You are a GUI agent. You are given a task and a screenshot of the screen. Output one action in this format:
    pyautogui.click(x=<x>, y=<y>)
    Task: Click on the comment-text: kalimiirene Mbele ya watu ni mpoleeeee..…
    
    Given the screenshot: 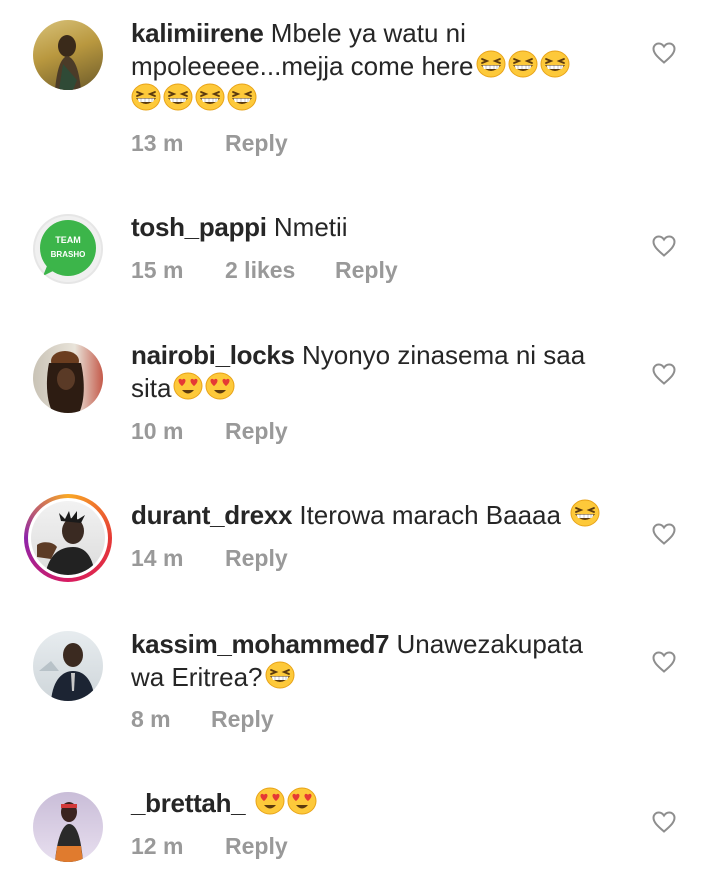 What is the action you would take?
    pyautogui.click(x=386, y=66)
    